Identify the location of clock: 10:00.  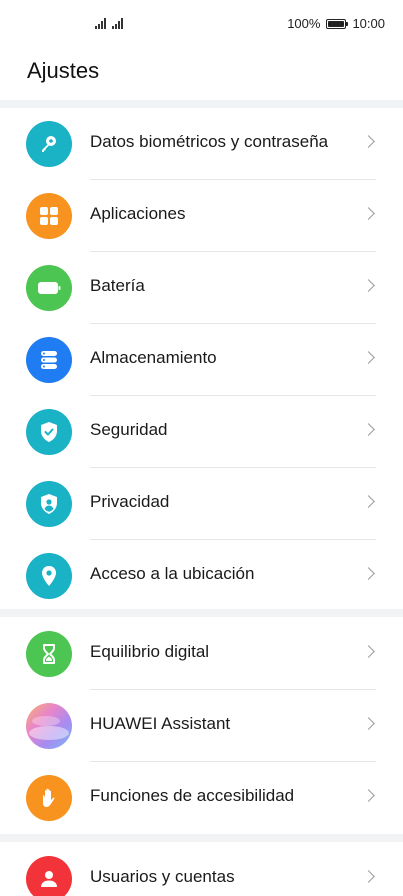
(368, 23).